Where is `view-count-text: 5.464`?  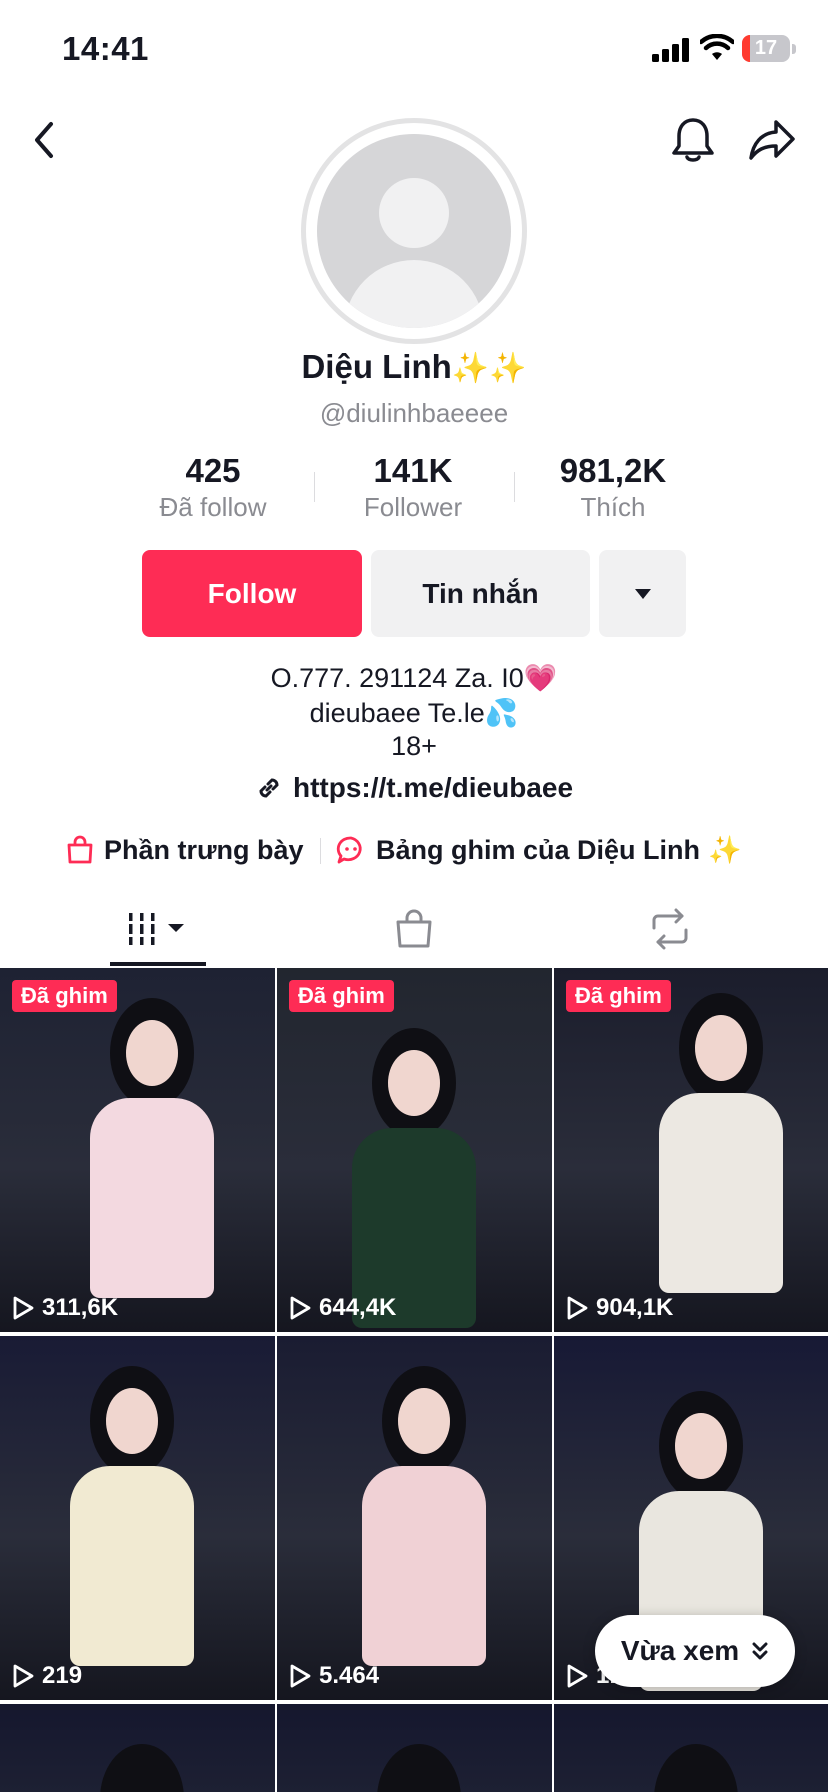 view-count-text: 5.464 is located at coordinates (349, 1675).